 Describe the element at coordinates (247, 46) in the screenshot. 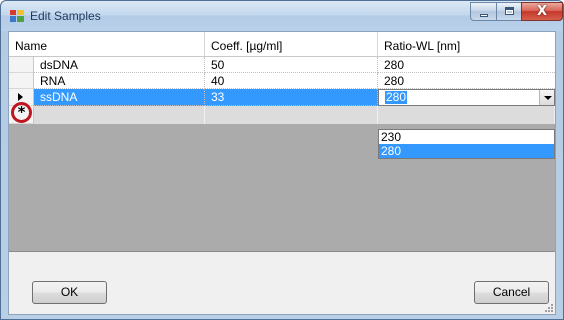

I see `column-header-coeff-label: Coeff. [µg/ml]` at that location.